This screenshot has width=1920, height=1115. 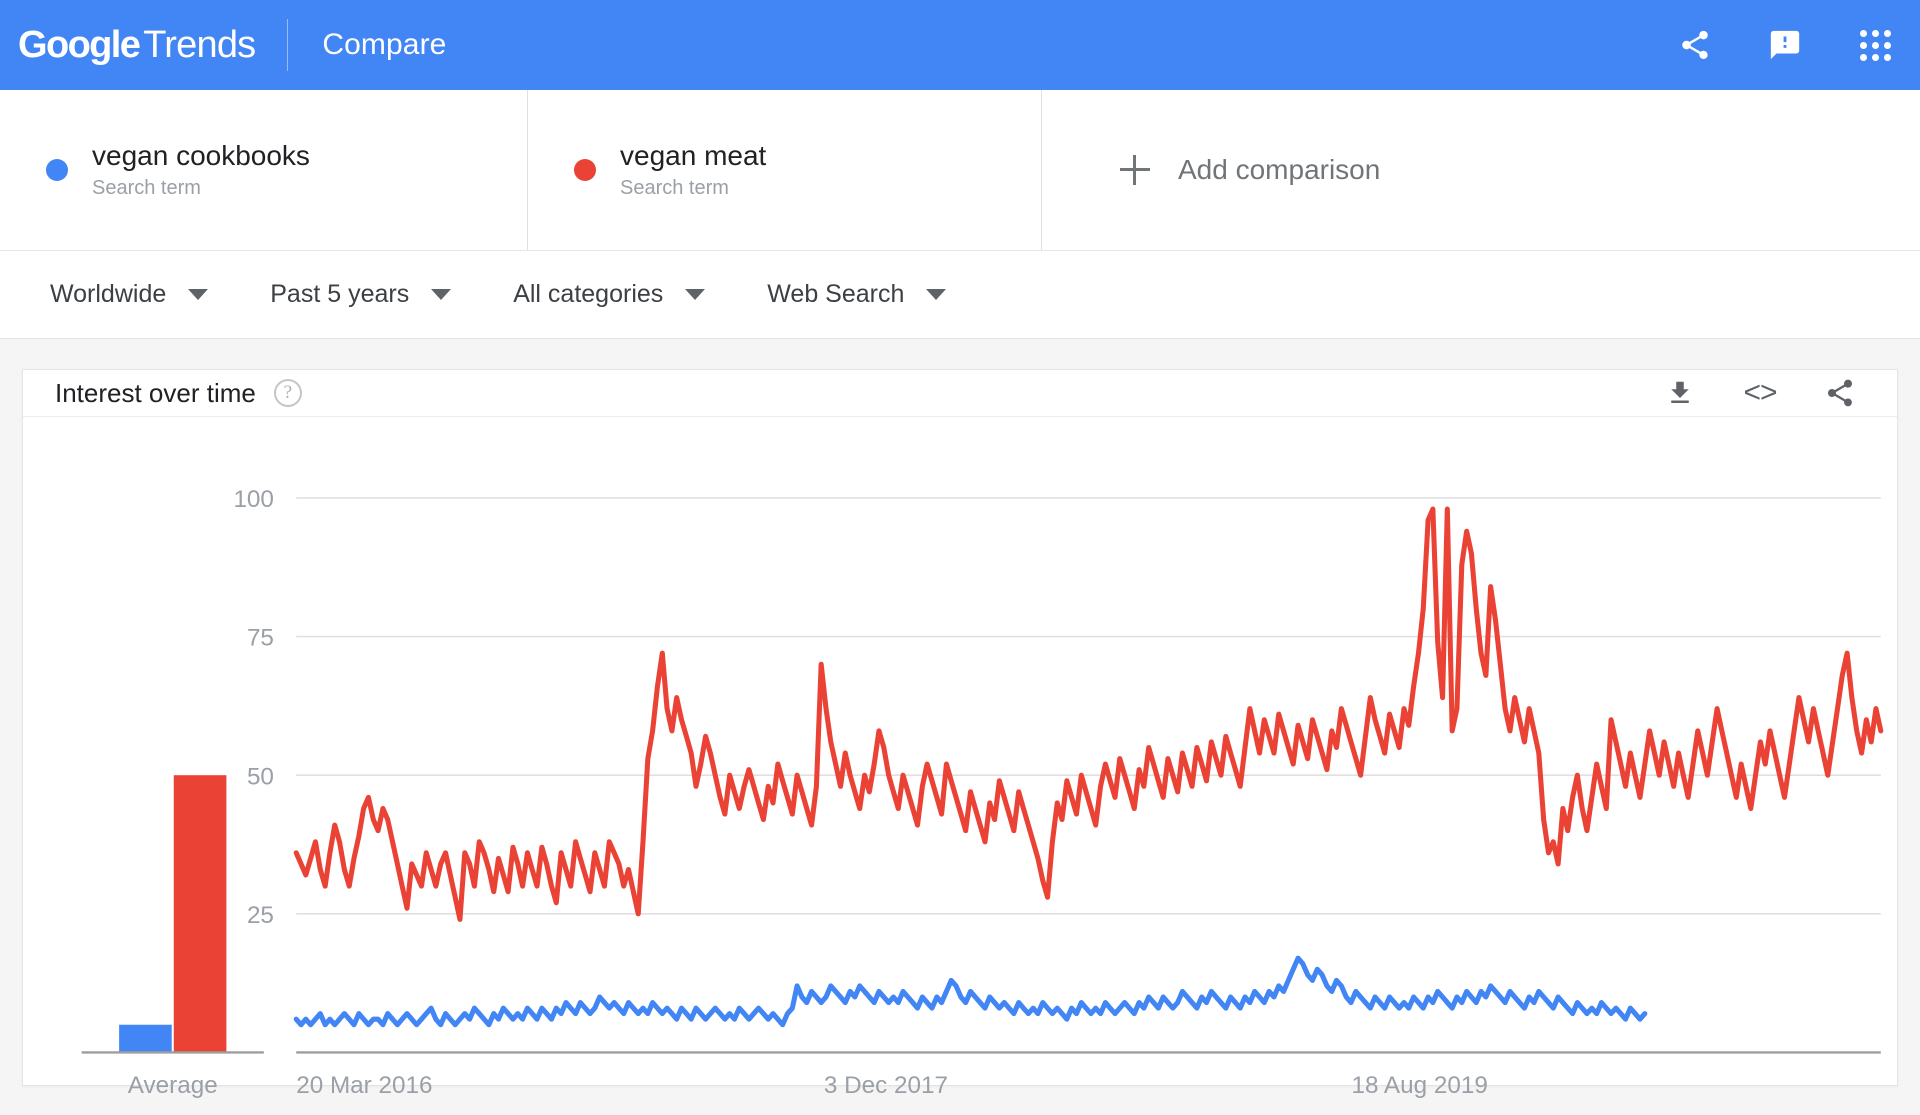 I want to click on average-label: Average, so click(x=173, y=1085).